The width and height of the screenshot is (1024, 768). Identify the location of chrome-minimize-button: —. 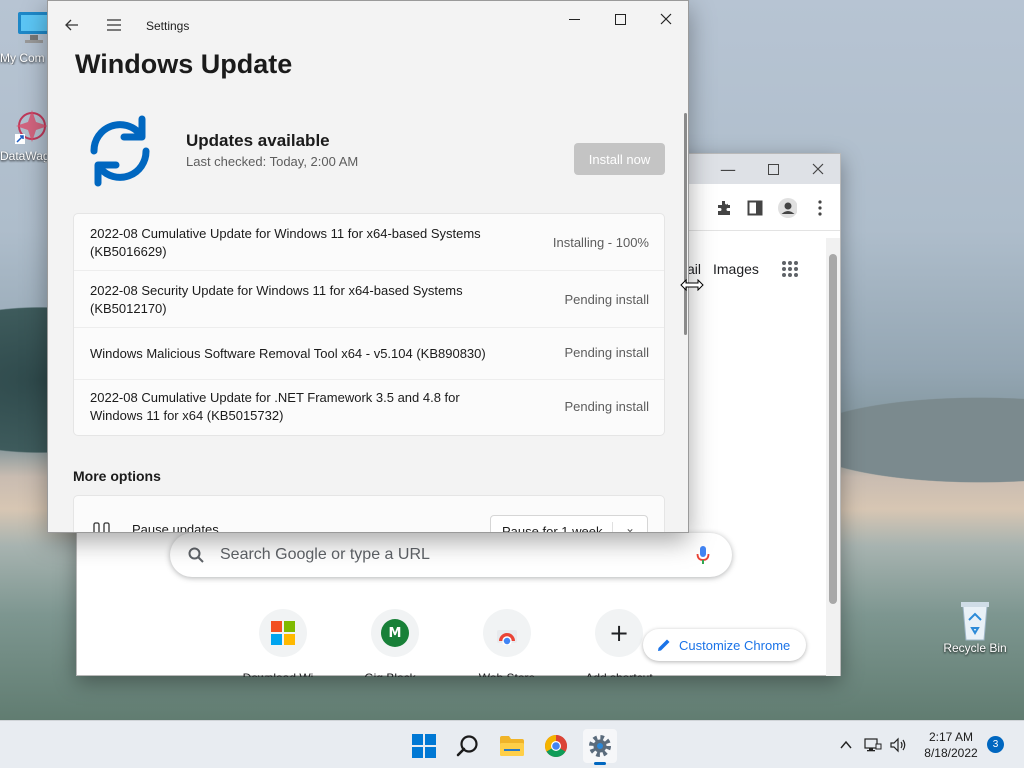
(728, 169).